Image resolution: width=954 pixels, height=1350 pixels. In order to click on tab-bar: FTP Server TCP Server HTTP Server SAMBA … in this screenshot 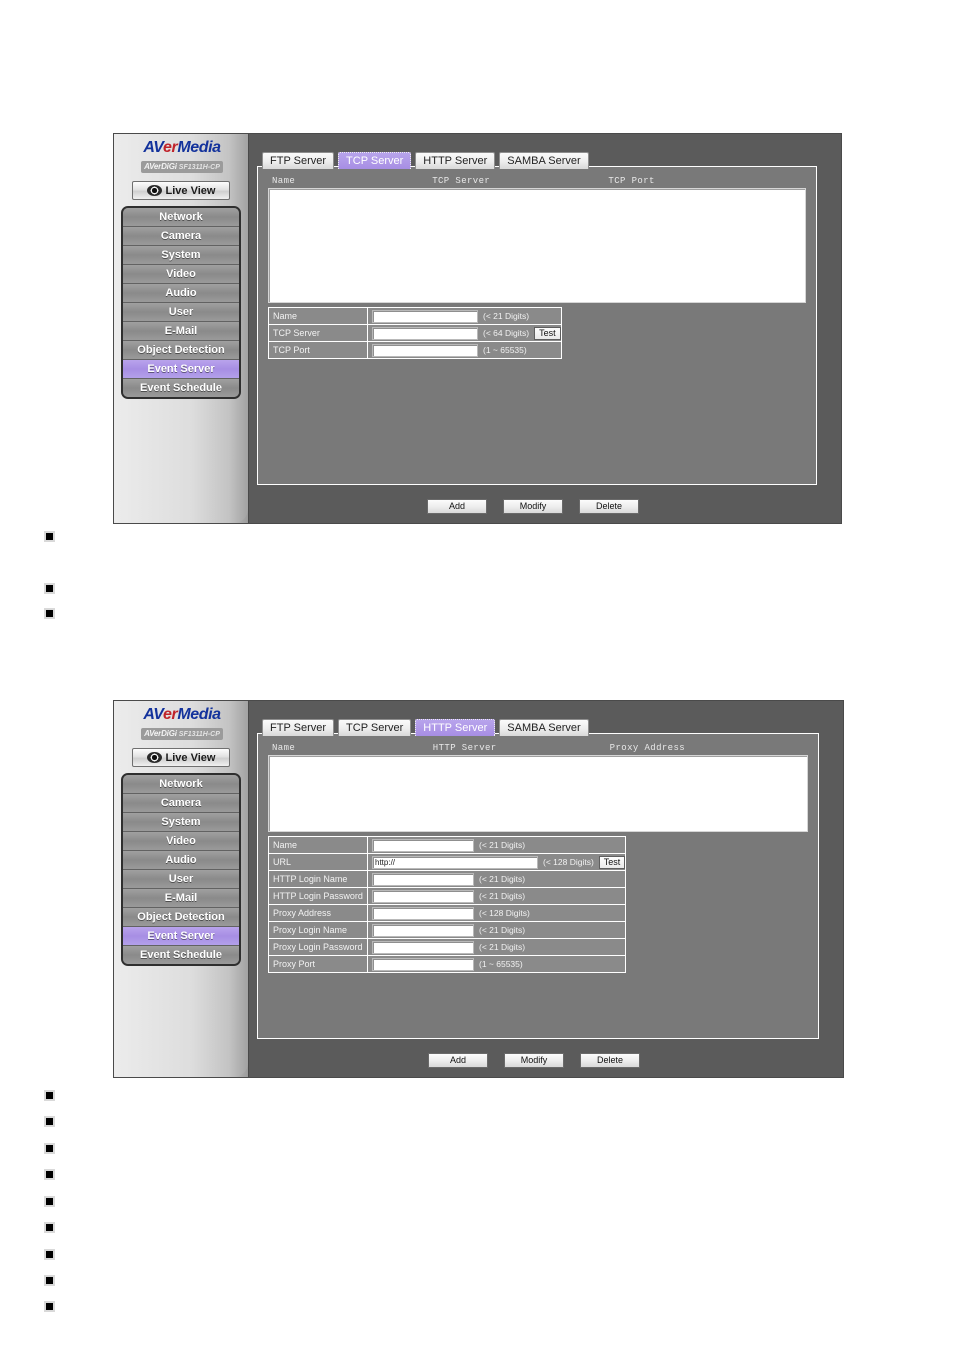, I will do `click(427, 160)`.